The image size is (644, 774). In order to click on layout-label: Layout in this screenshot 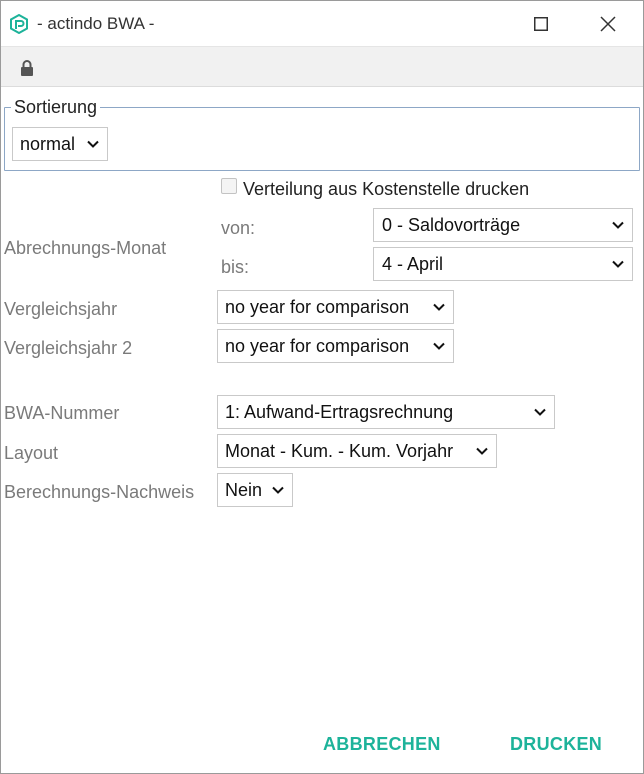, I will do `click(31, 453)`.